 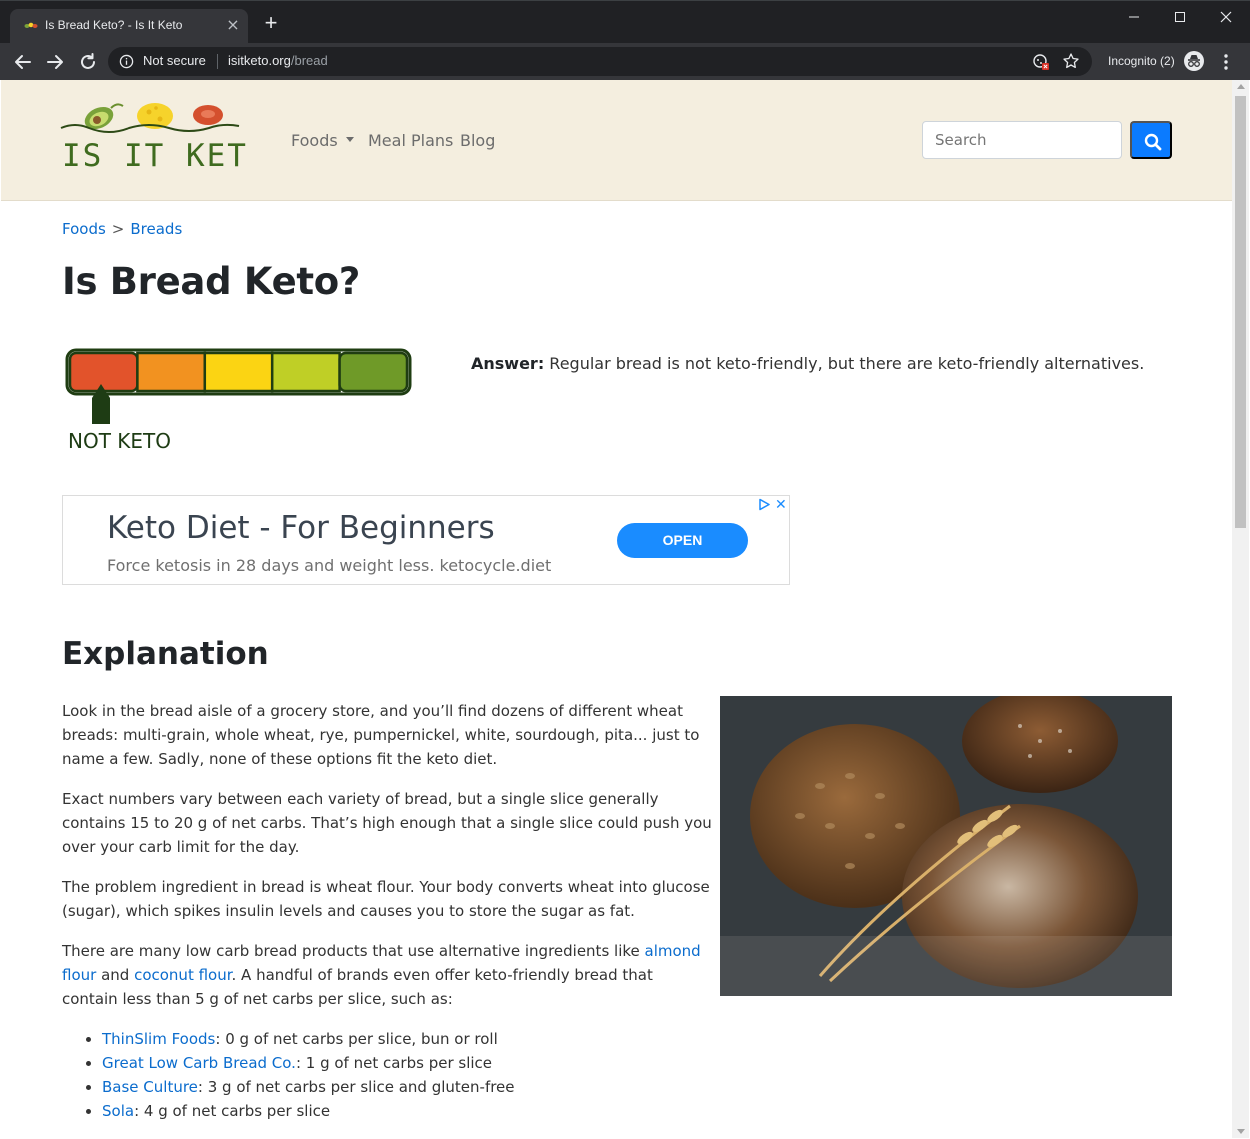 What do you see at coordinates (1134, 17) in the screenshot?
I see `minimize-icon` at bounding box center [1134, 17].